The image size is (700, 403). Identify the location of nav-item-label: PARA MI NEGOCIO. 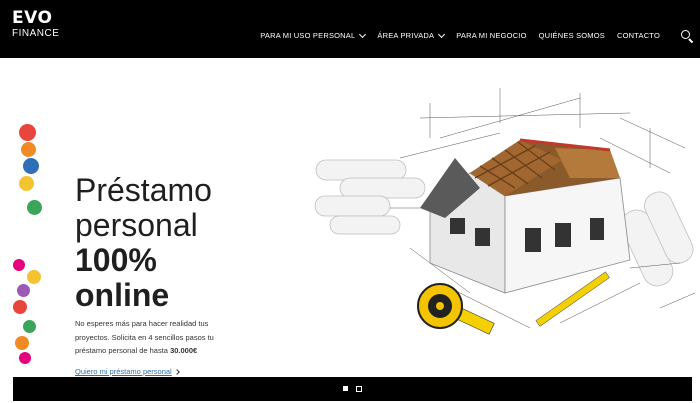
(491, 35).